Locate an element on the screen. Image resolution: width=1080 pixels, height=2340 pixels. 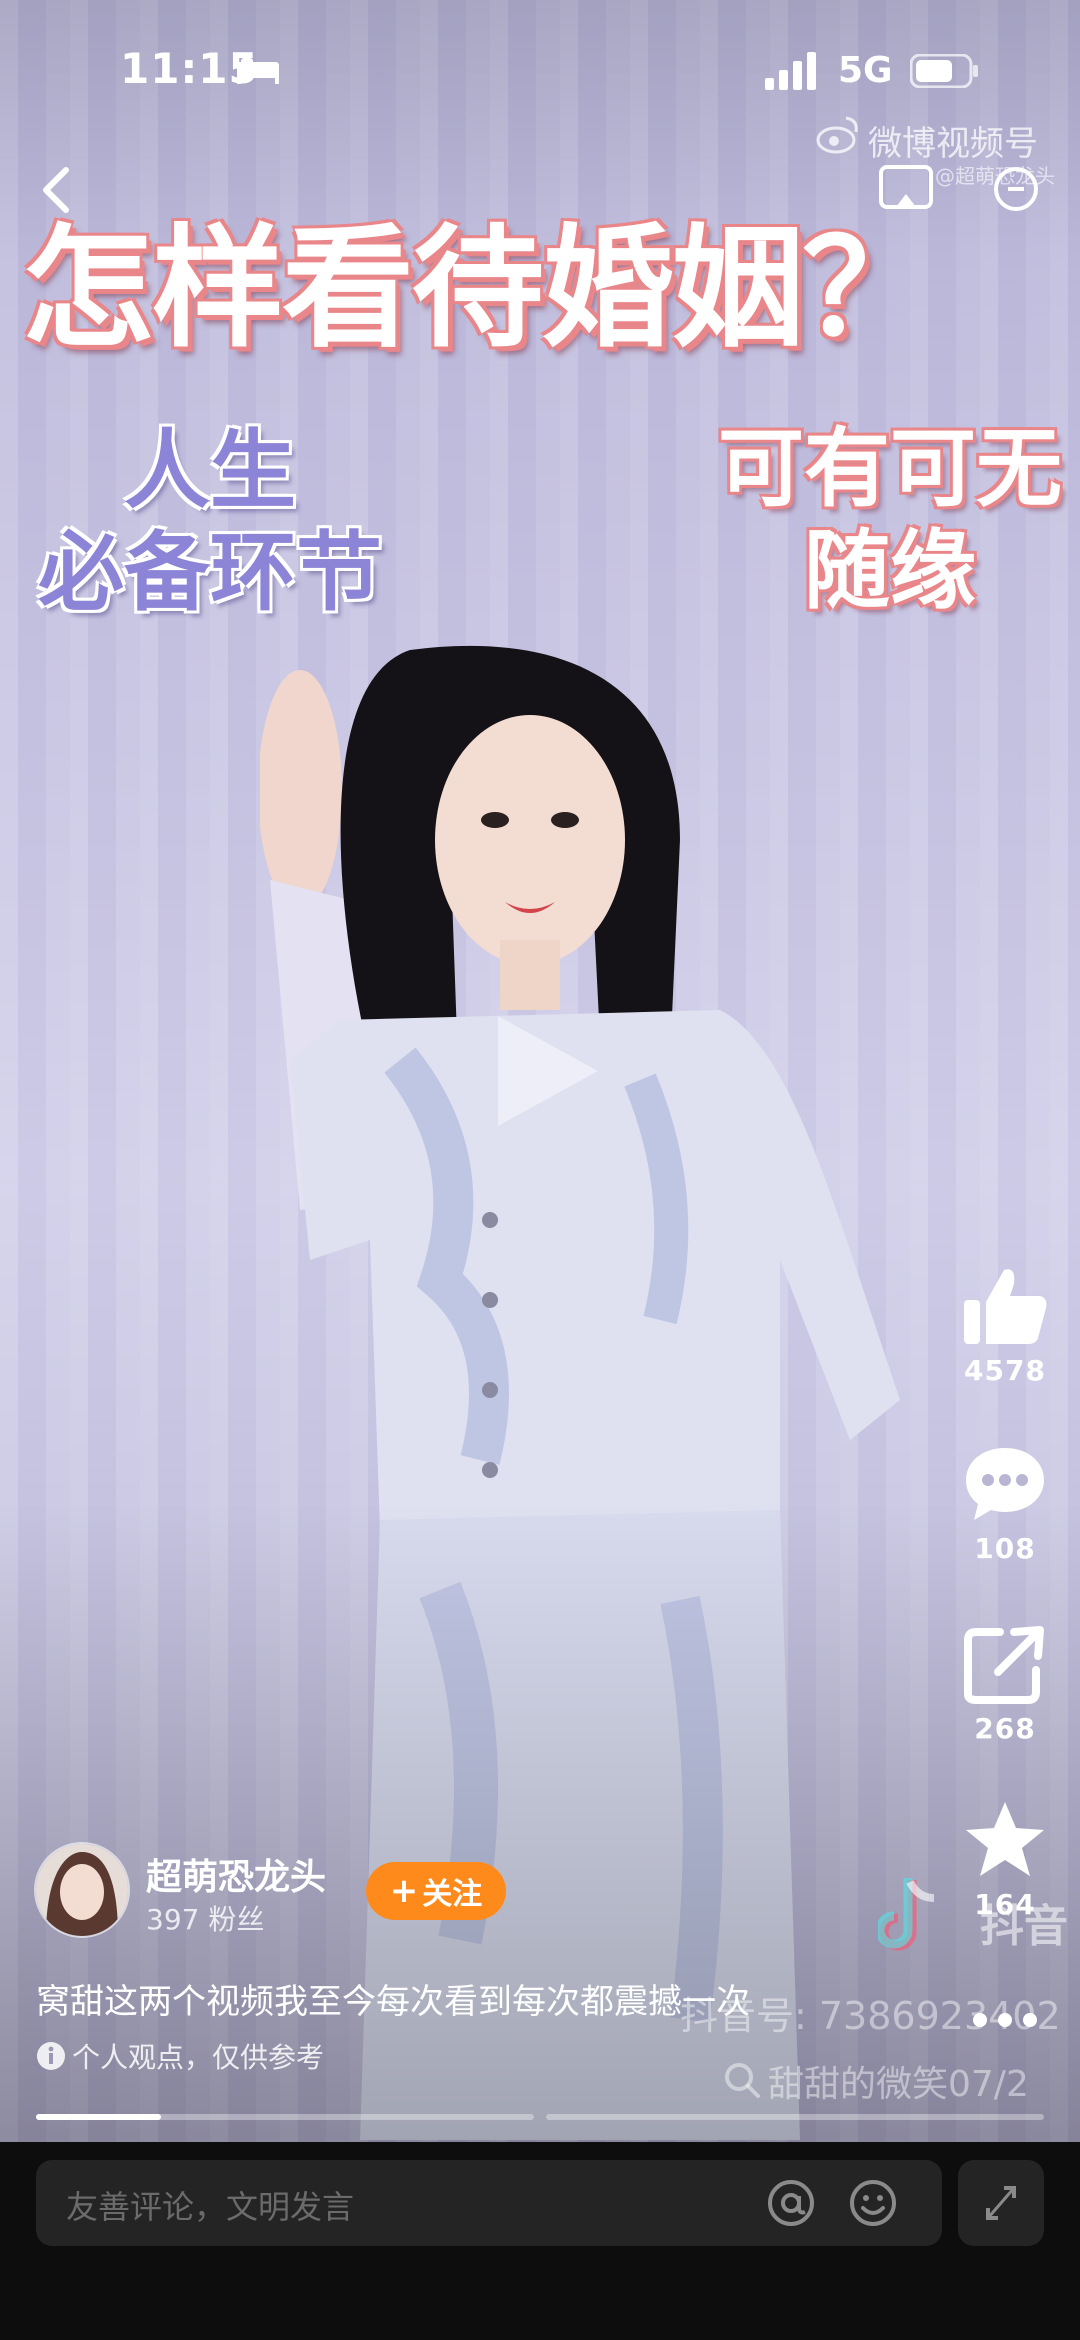
video-label-left: 人生 必备环节 is located at coordinates (210, 522).